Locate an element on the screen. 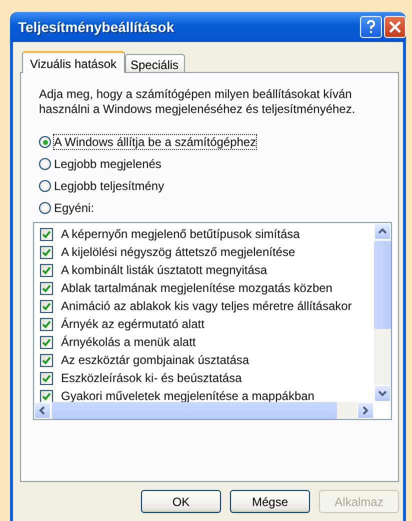 This screenshot has height=521, width=412. vertical-scrollbar is located at coordinates (382, 312).